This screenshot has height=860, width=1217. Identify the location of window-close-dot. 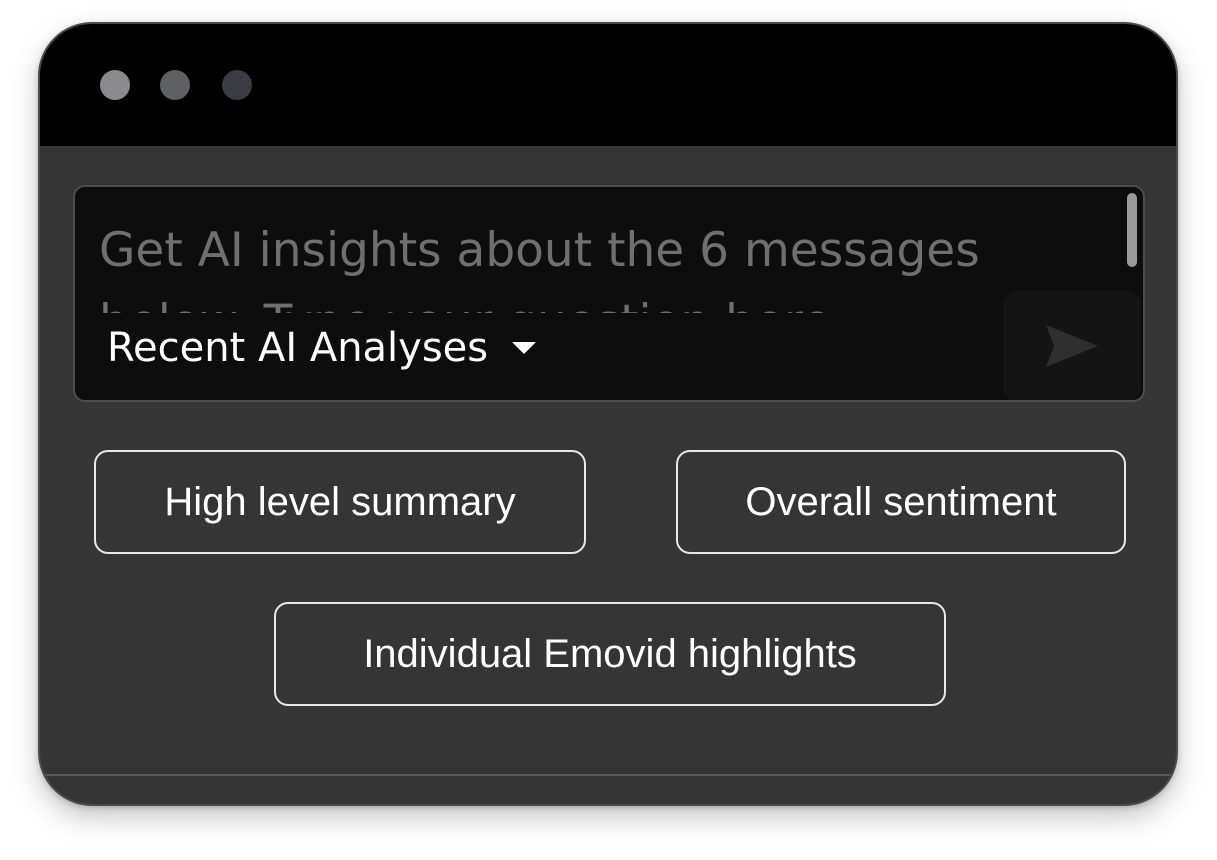
(115, 85).